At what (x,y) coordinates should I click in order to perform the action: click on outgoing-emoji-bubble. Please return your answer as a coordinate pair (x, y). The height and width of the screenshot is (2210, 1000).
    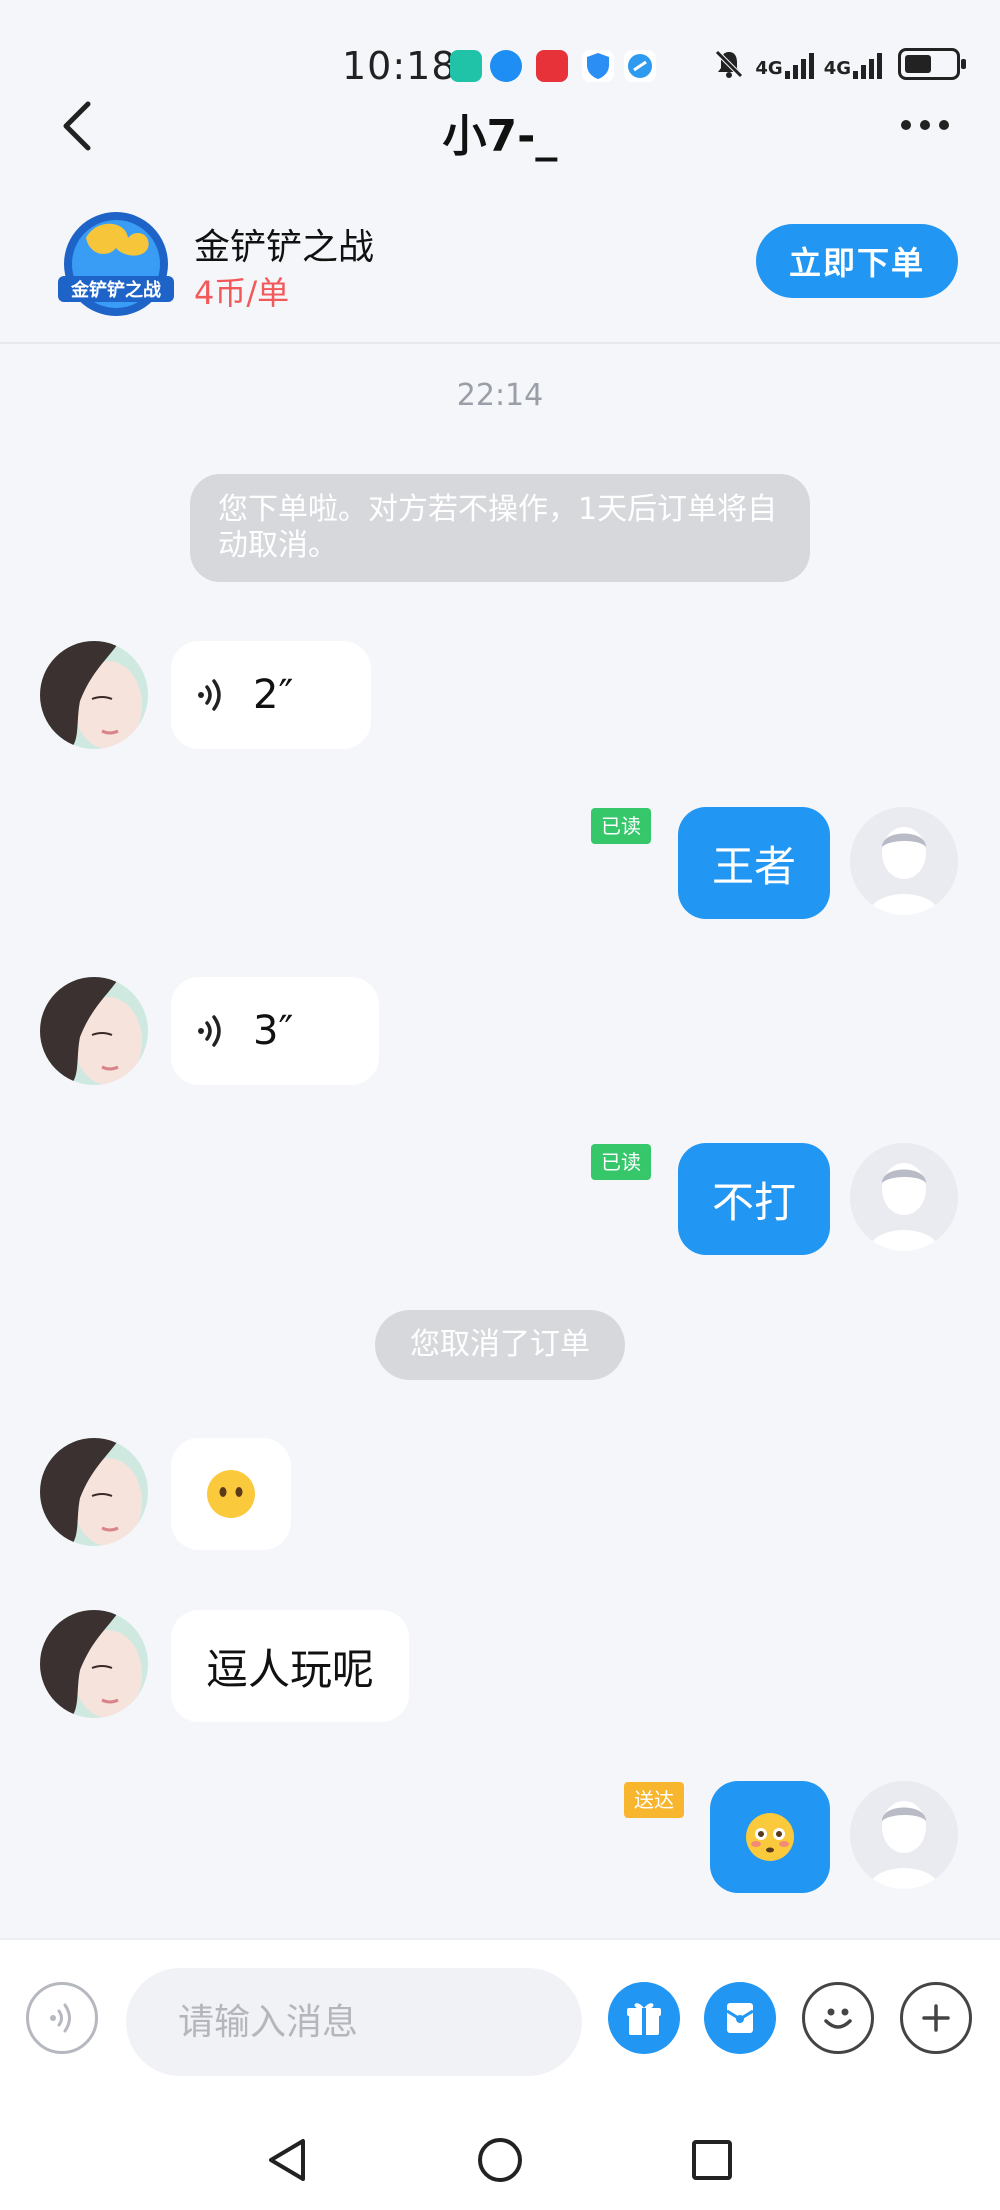
    Looking at the image, I should click on (770, 1837).